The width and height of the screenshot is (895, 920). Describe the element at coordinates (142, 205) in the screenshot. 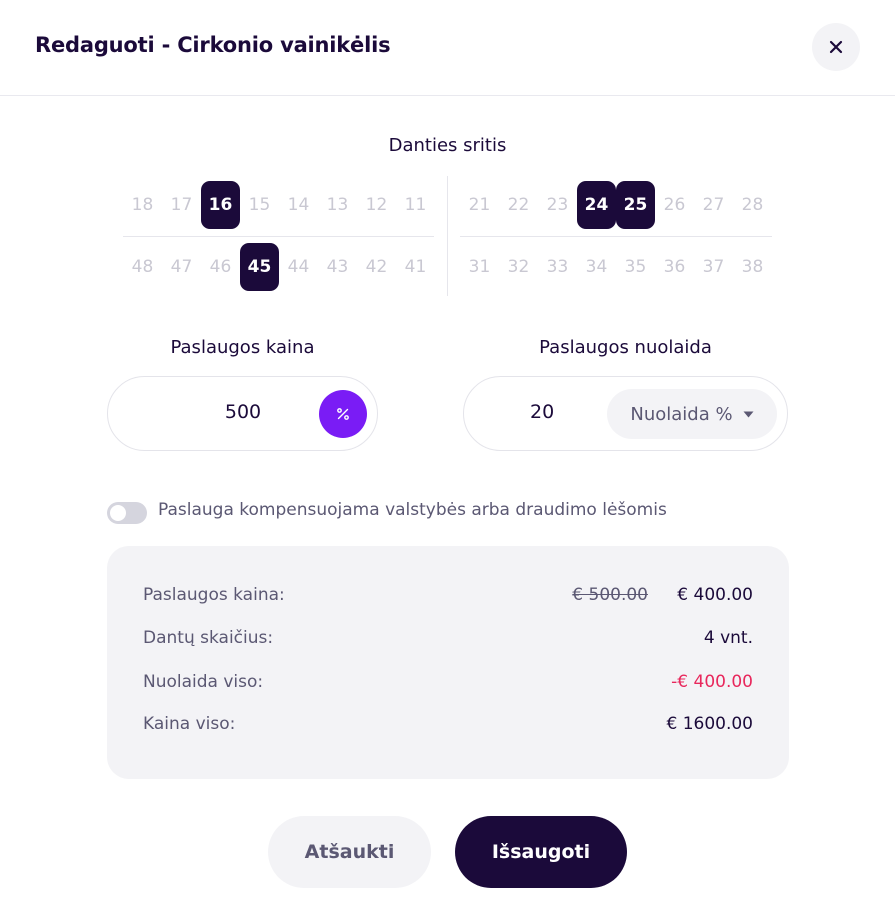

I see `tooth-18: 18` at that location.